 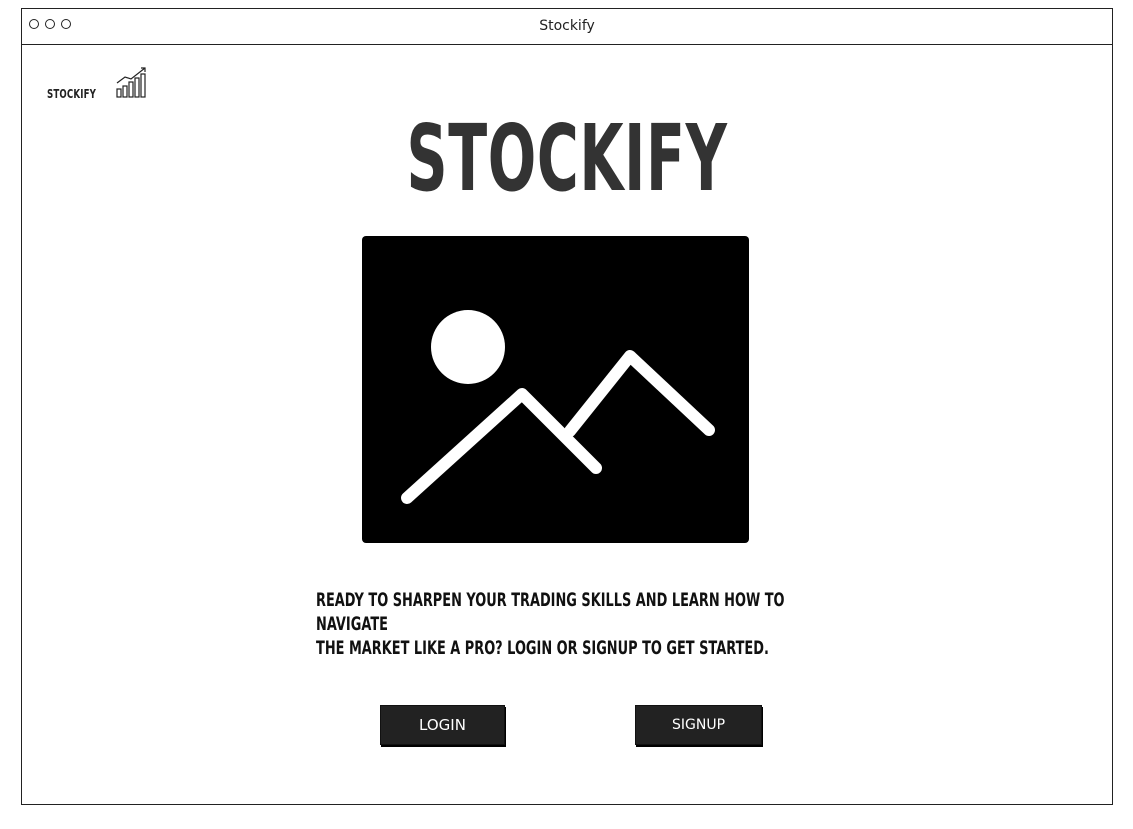 I want to click on bar-chart-trend-icon, so click(x=132, y=85).